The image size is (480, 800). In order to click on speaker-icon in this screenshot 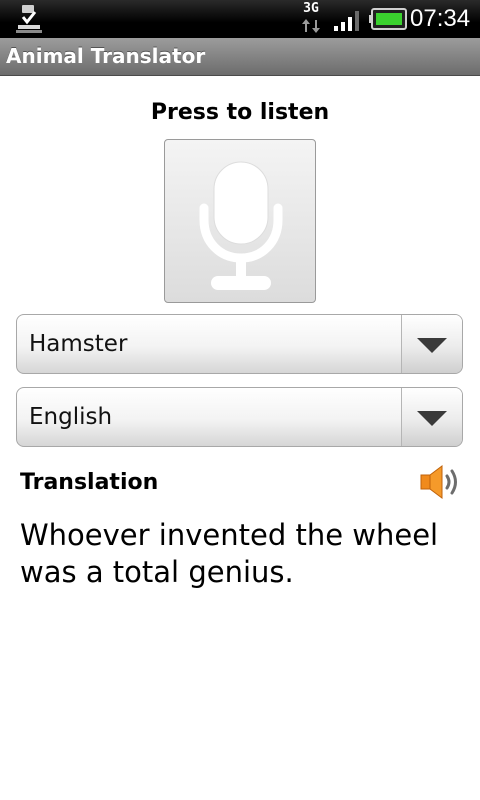, I will do `click(441, 482)`.